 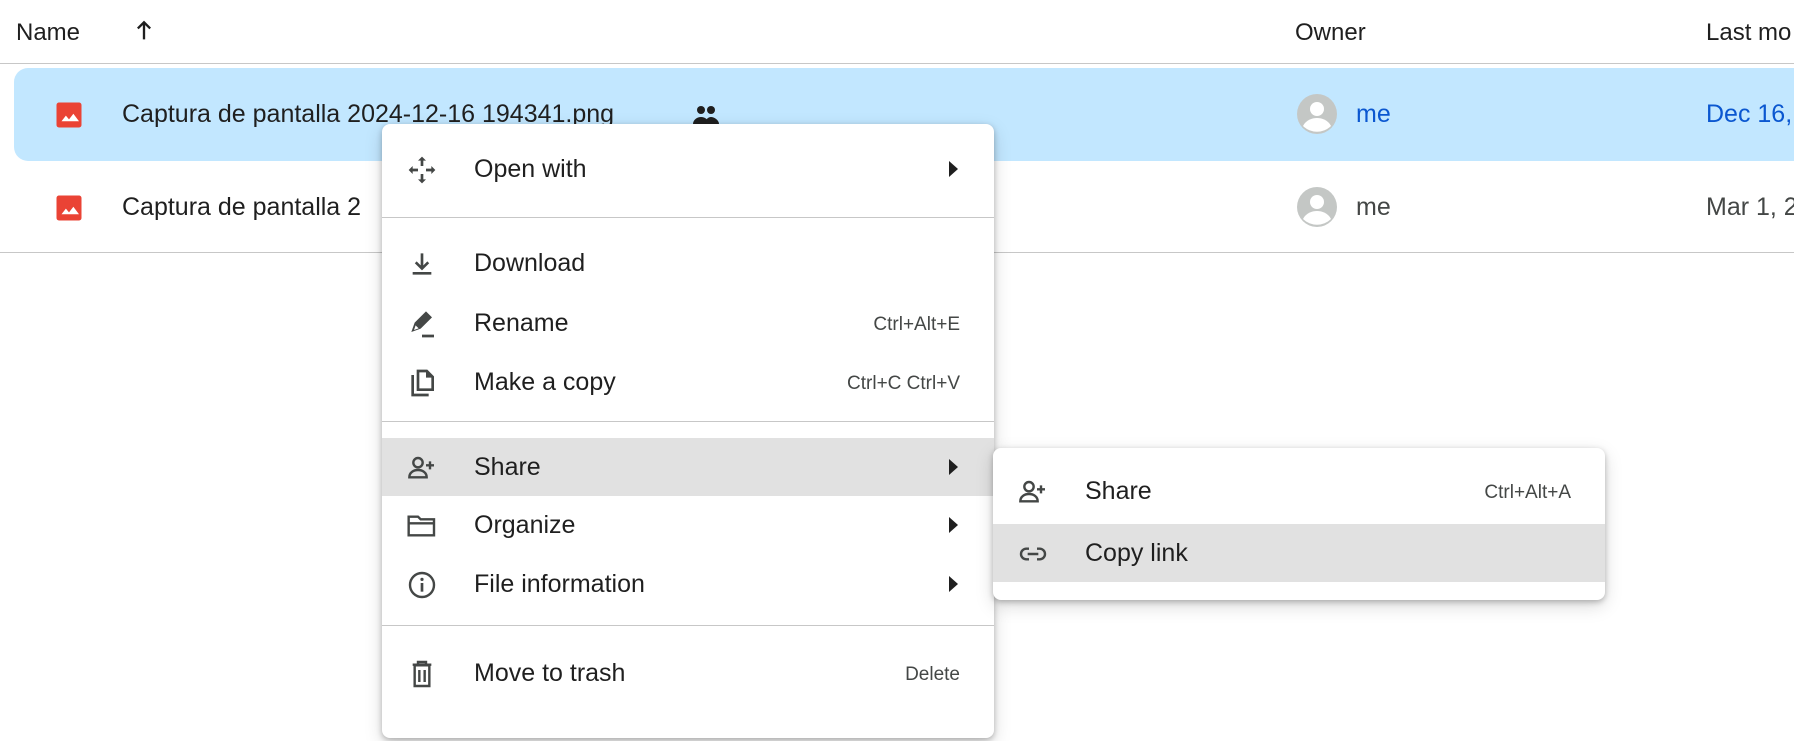 I want to click on shared-people-icon, so click(x=706, y=115).